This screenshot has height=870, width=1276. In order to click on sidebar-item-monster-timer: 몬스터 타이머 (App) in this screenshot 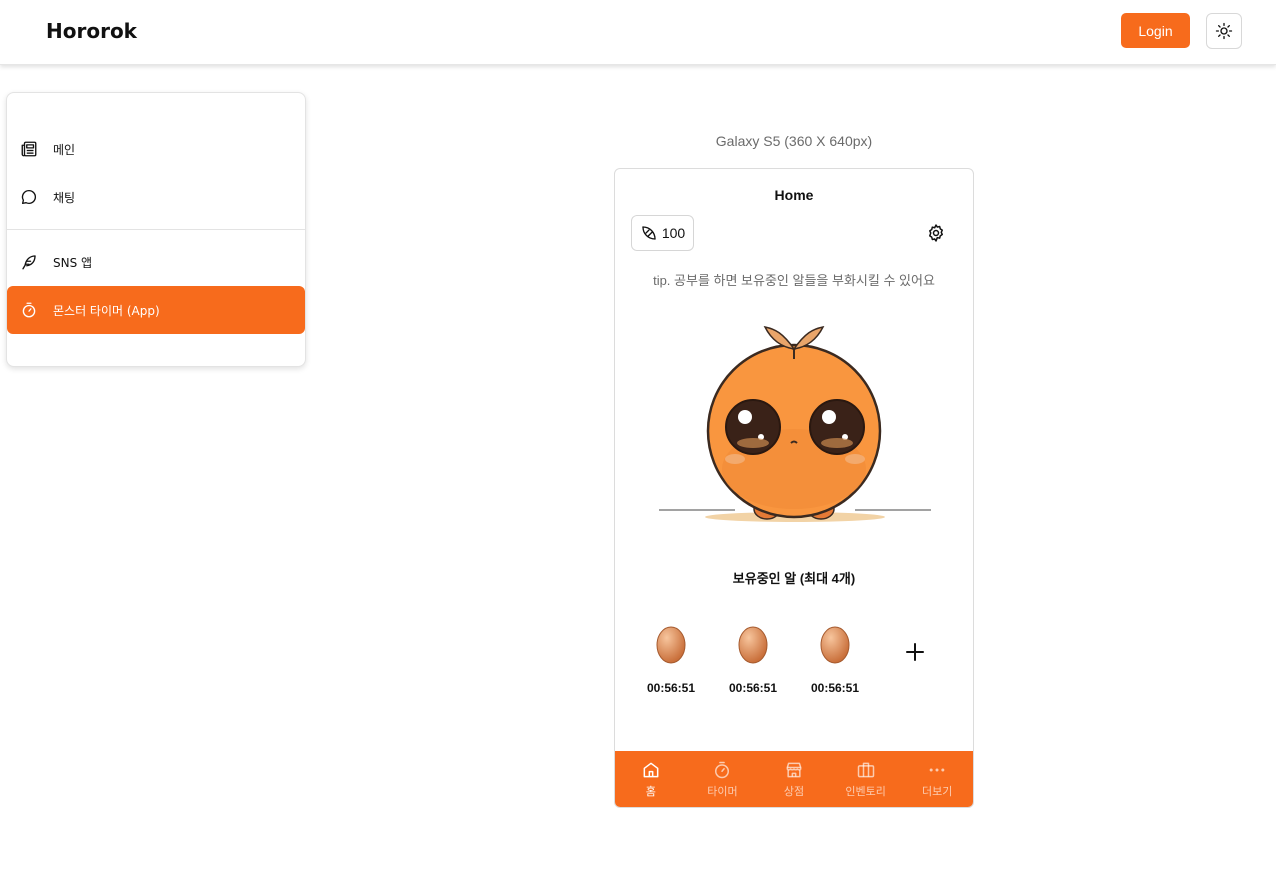, I will do `click(156, 310)`.